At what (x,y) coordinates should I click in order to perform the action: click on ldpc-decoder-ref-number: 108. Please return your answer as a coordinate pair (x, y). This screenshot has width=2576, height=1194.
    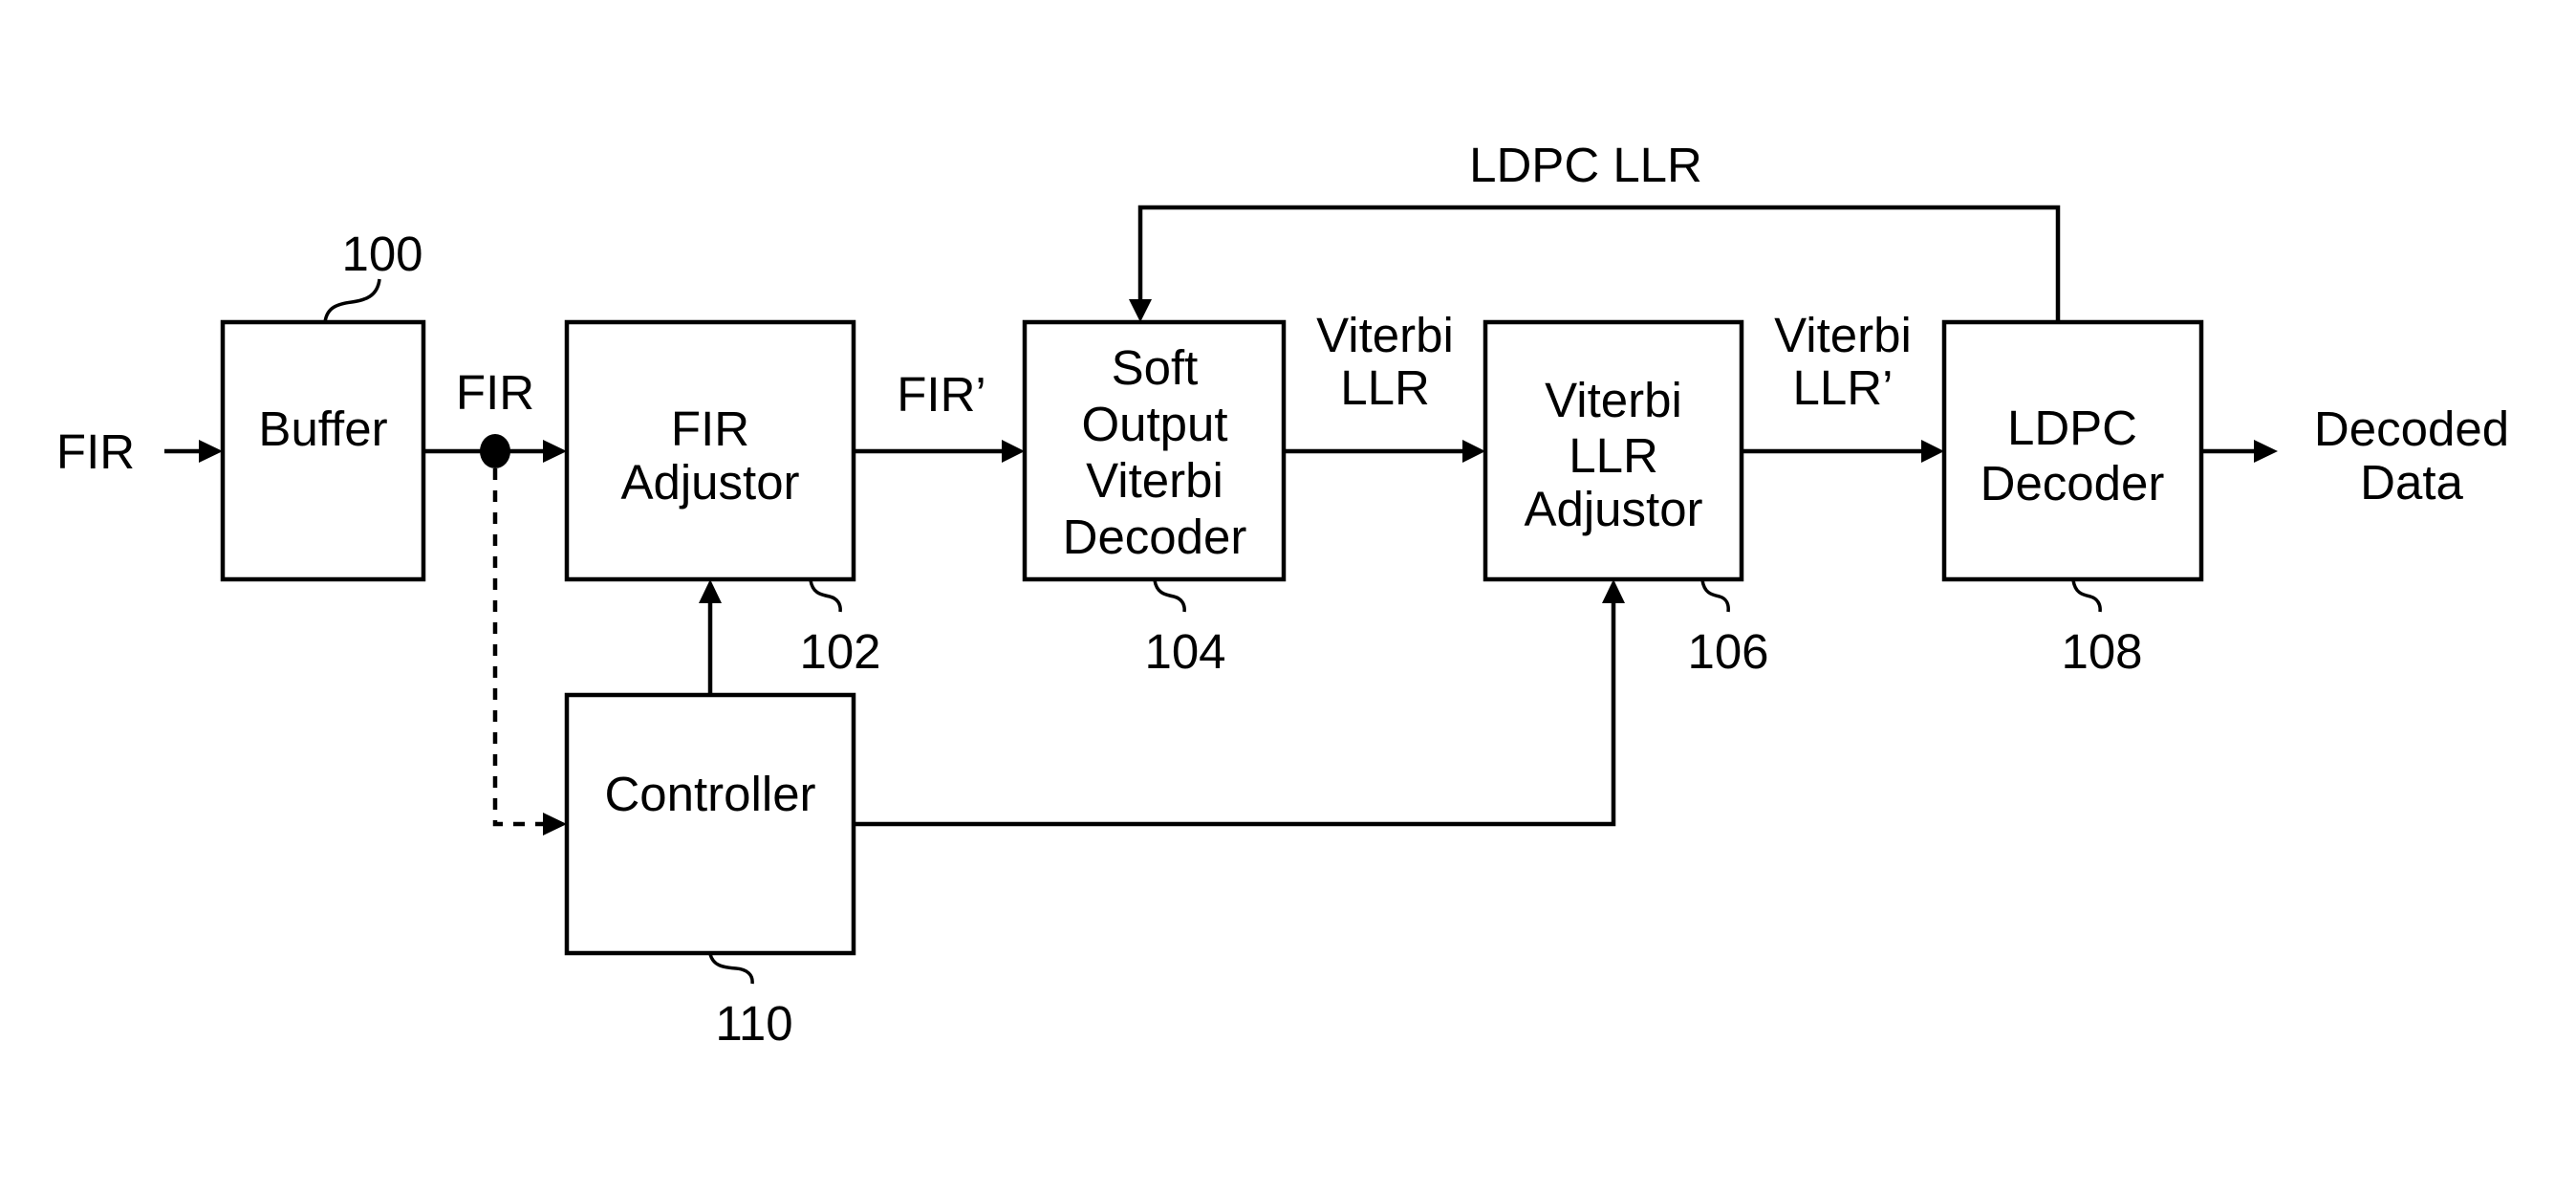
    Looking at the image, I should click on (2101, 651).